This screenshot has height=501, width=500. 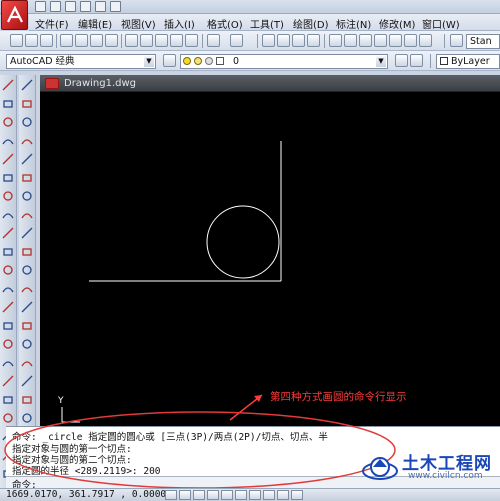 What do you see at coordinates (313, 40) in the screenshot?
I see `zoom-previous-icon` at bounding box center [313, 40].